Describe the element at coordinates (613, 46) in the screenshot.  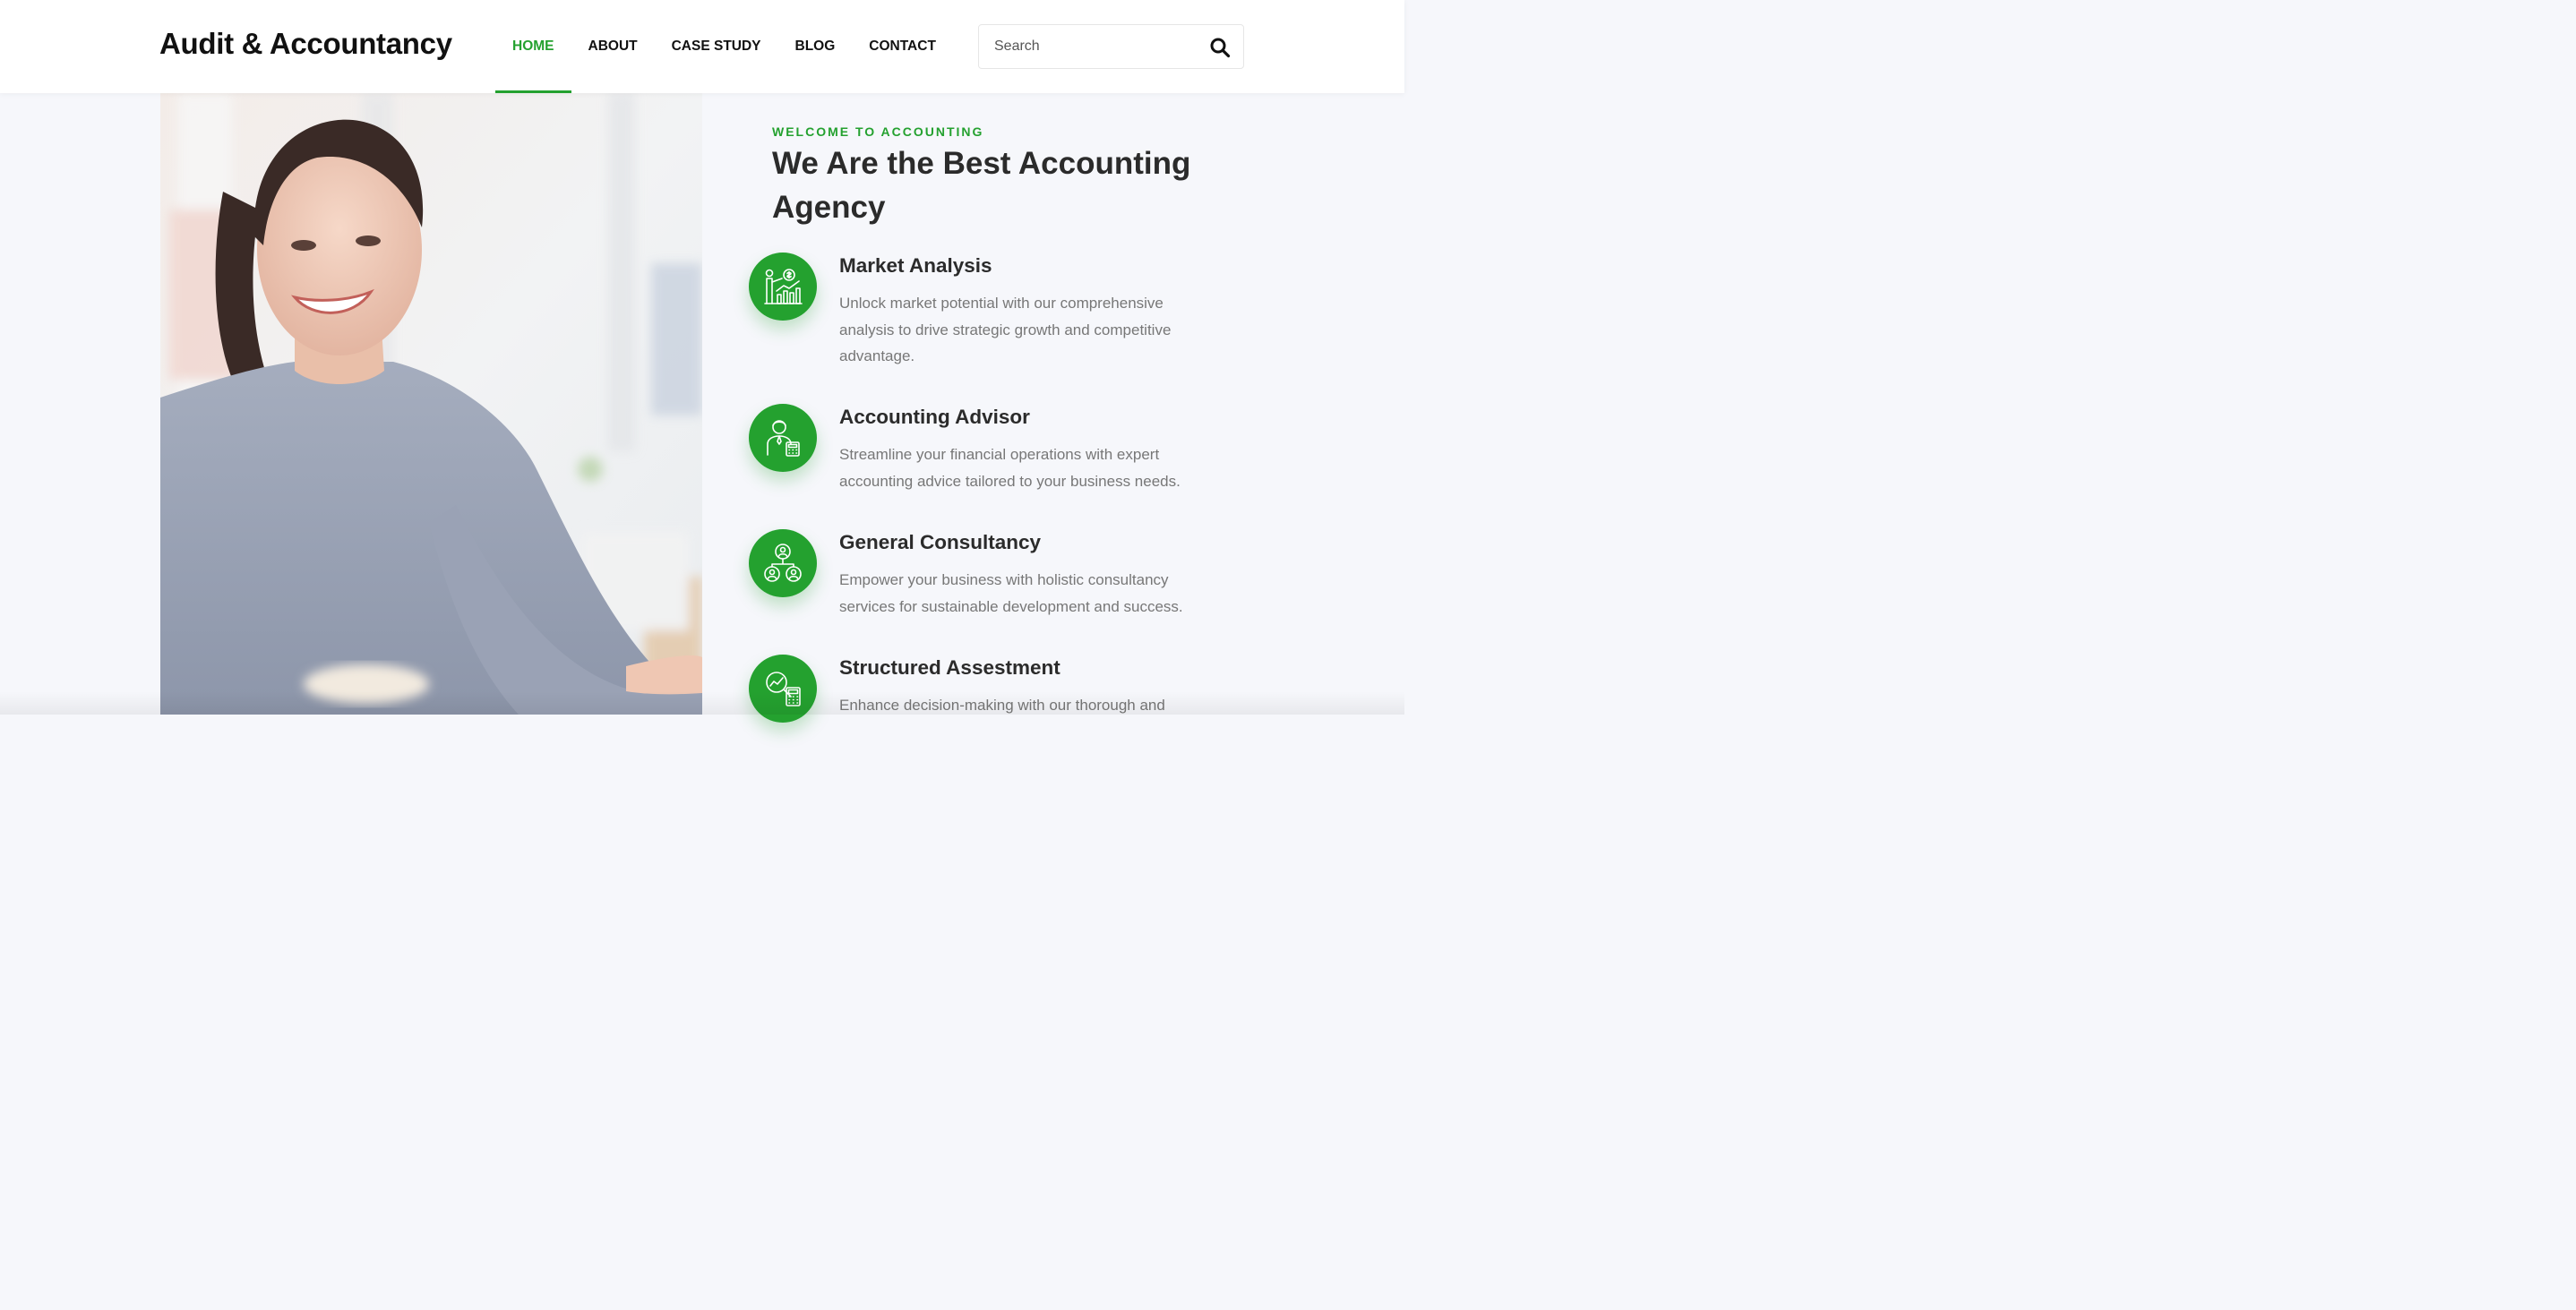
I see `nav-item-about: ABOUT` at that location.